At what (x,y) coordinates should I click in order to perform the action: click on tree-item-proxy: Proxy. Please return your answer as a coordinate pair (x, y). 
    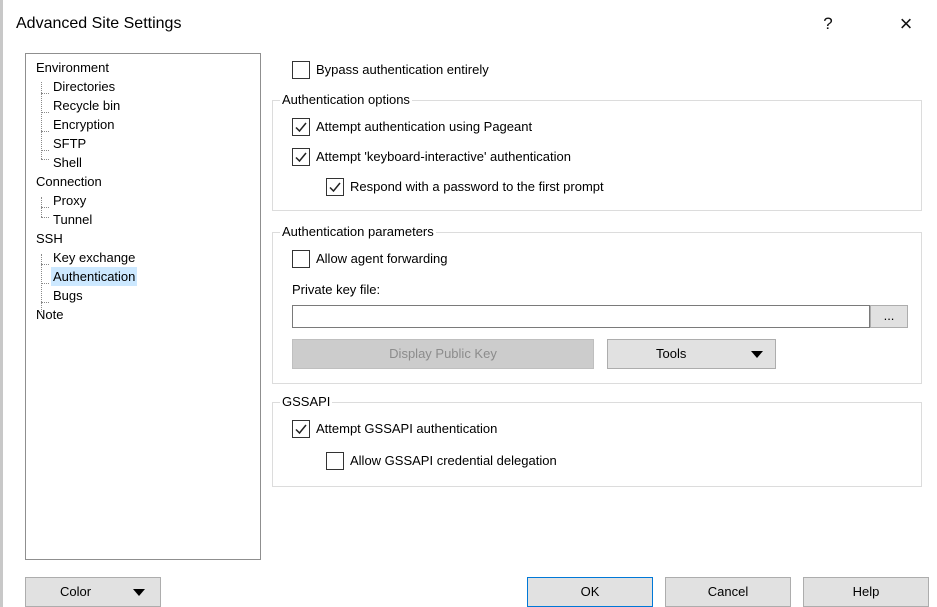
    Looking at the image, I should click on (69, 200).